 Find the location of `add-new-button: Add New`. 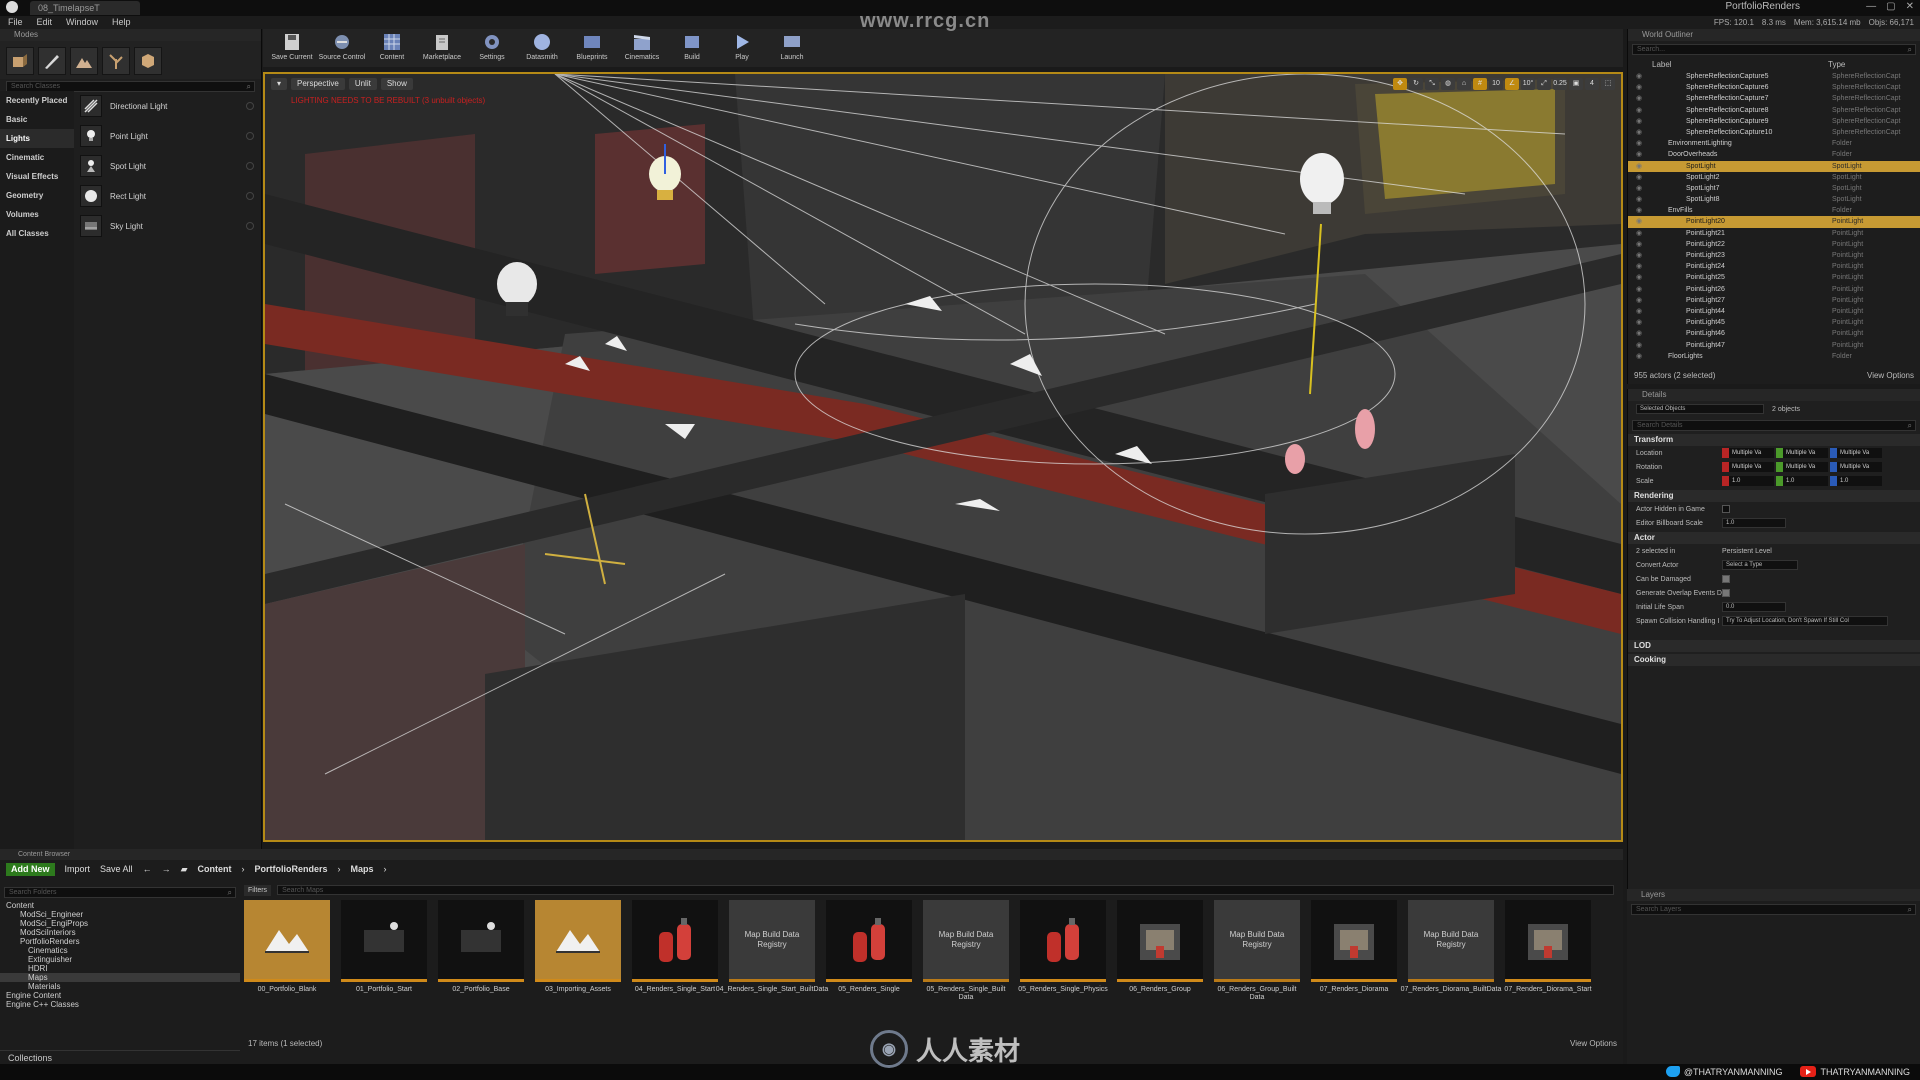

add-new-button: Add New is located at coordinates (30, 869).